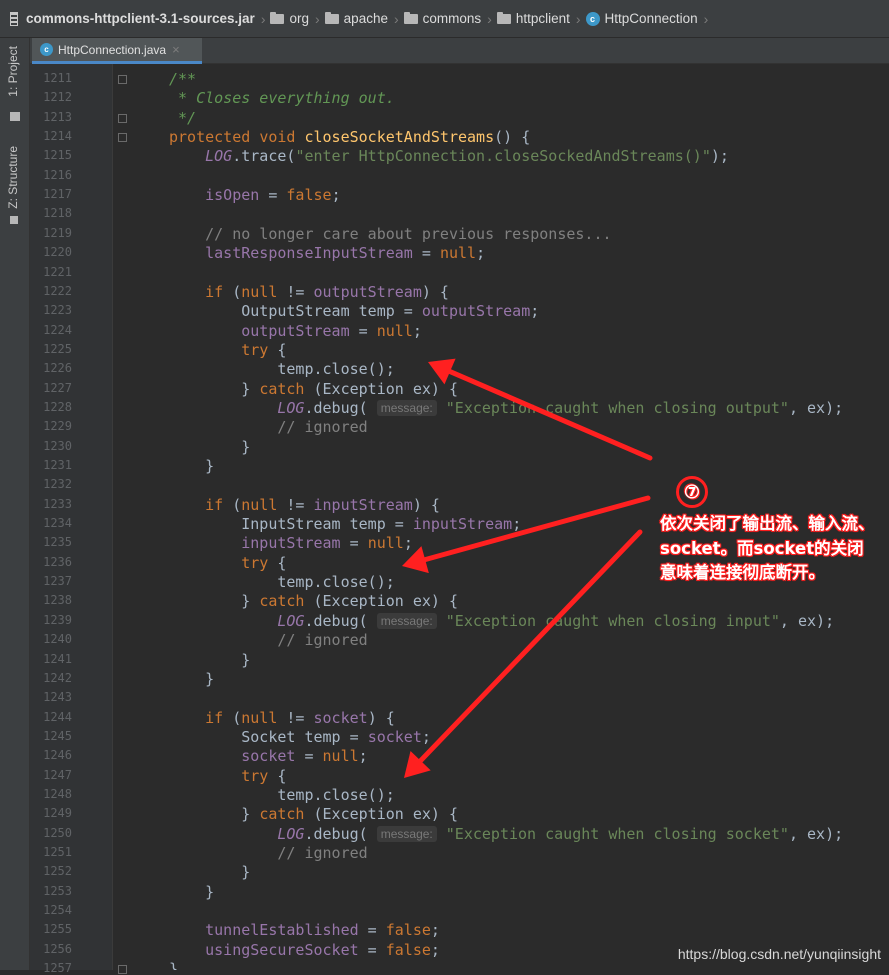  What do you see at coordinates (57, 97) in the screenshot?
I see `line-number: 1212` at bounding box center [57, 97].